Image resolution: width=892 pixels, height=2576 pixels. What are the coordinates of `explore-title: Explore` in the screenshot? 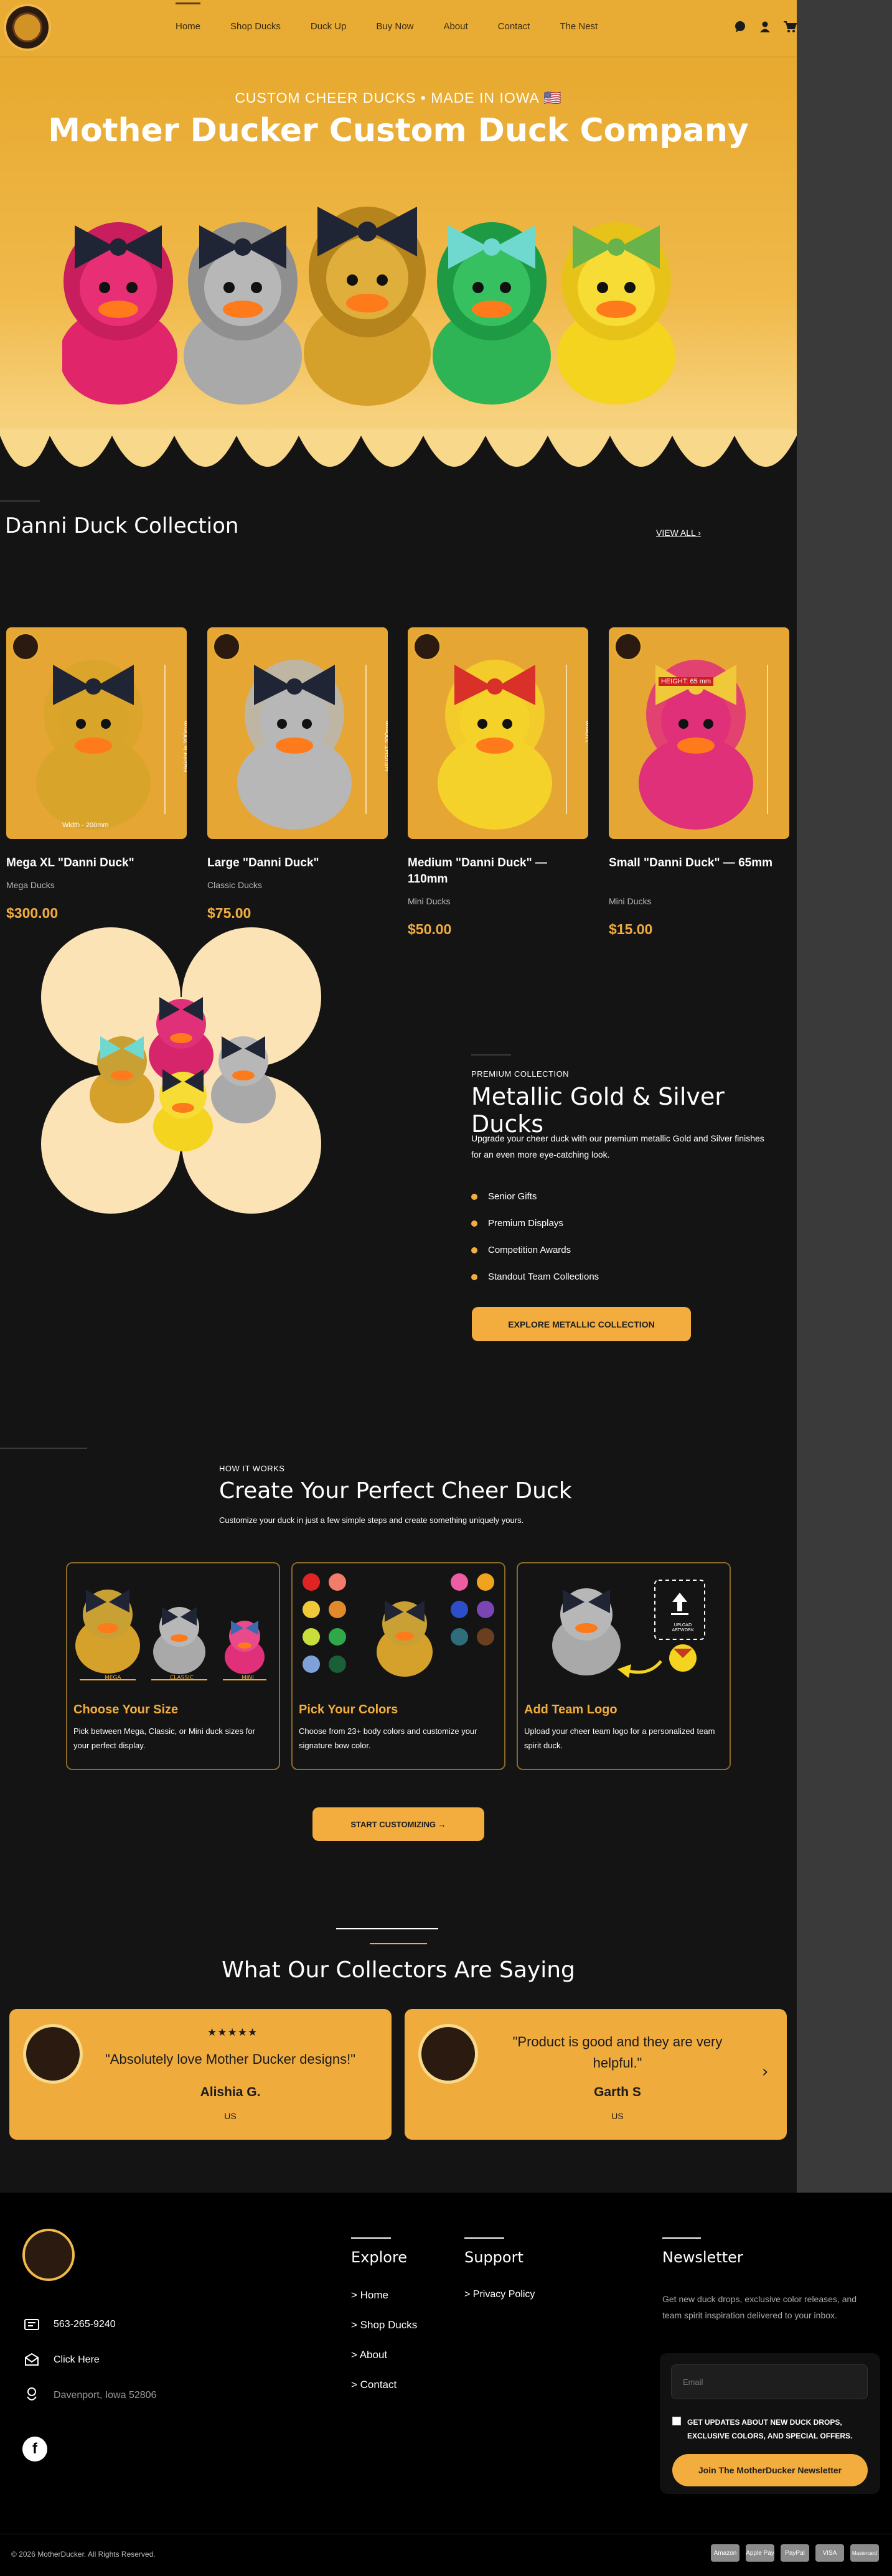 It's located at (380, 2257).